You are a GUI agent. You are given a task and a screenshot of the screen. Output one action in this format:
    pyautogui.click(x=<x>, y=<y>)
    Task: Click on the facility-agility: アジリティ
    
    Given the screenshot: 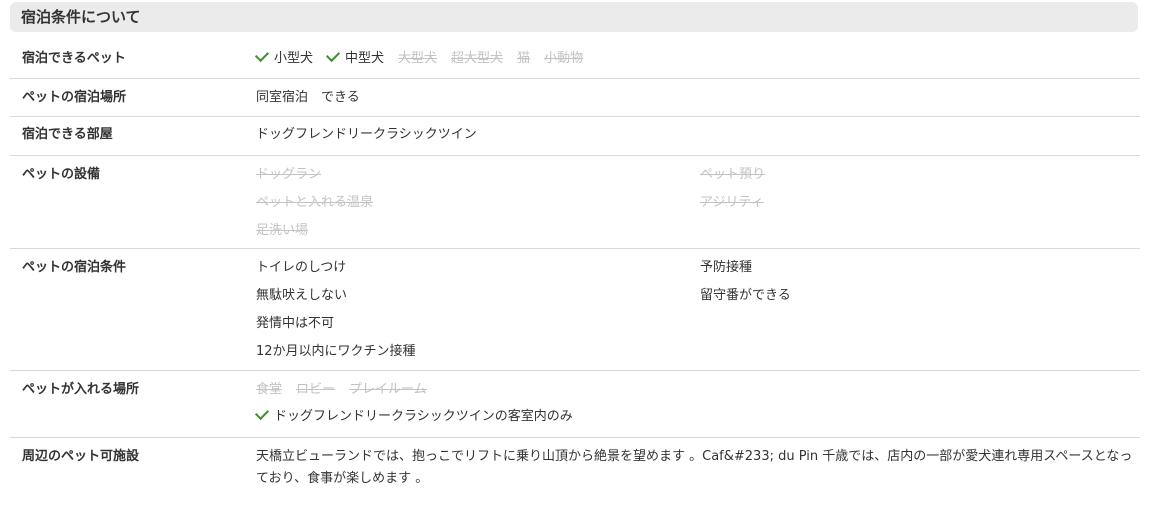 What is the action you would take?
    pyautogui.click(x=732, y=202)
    